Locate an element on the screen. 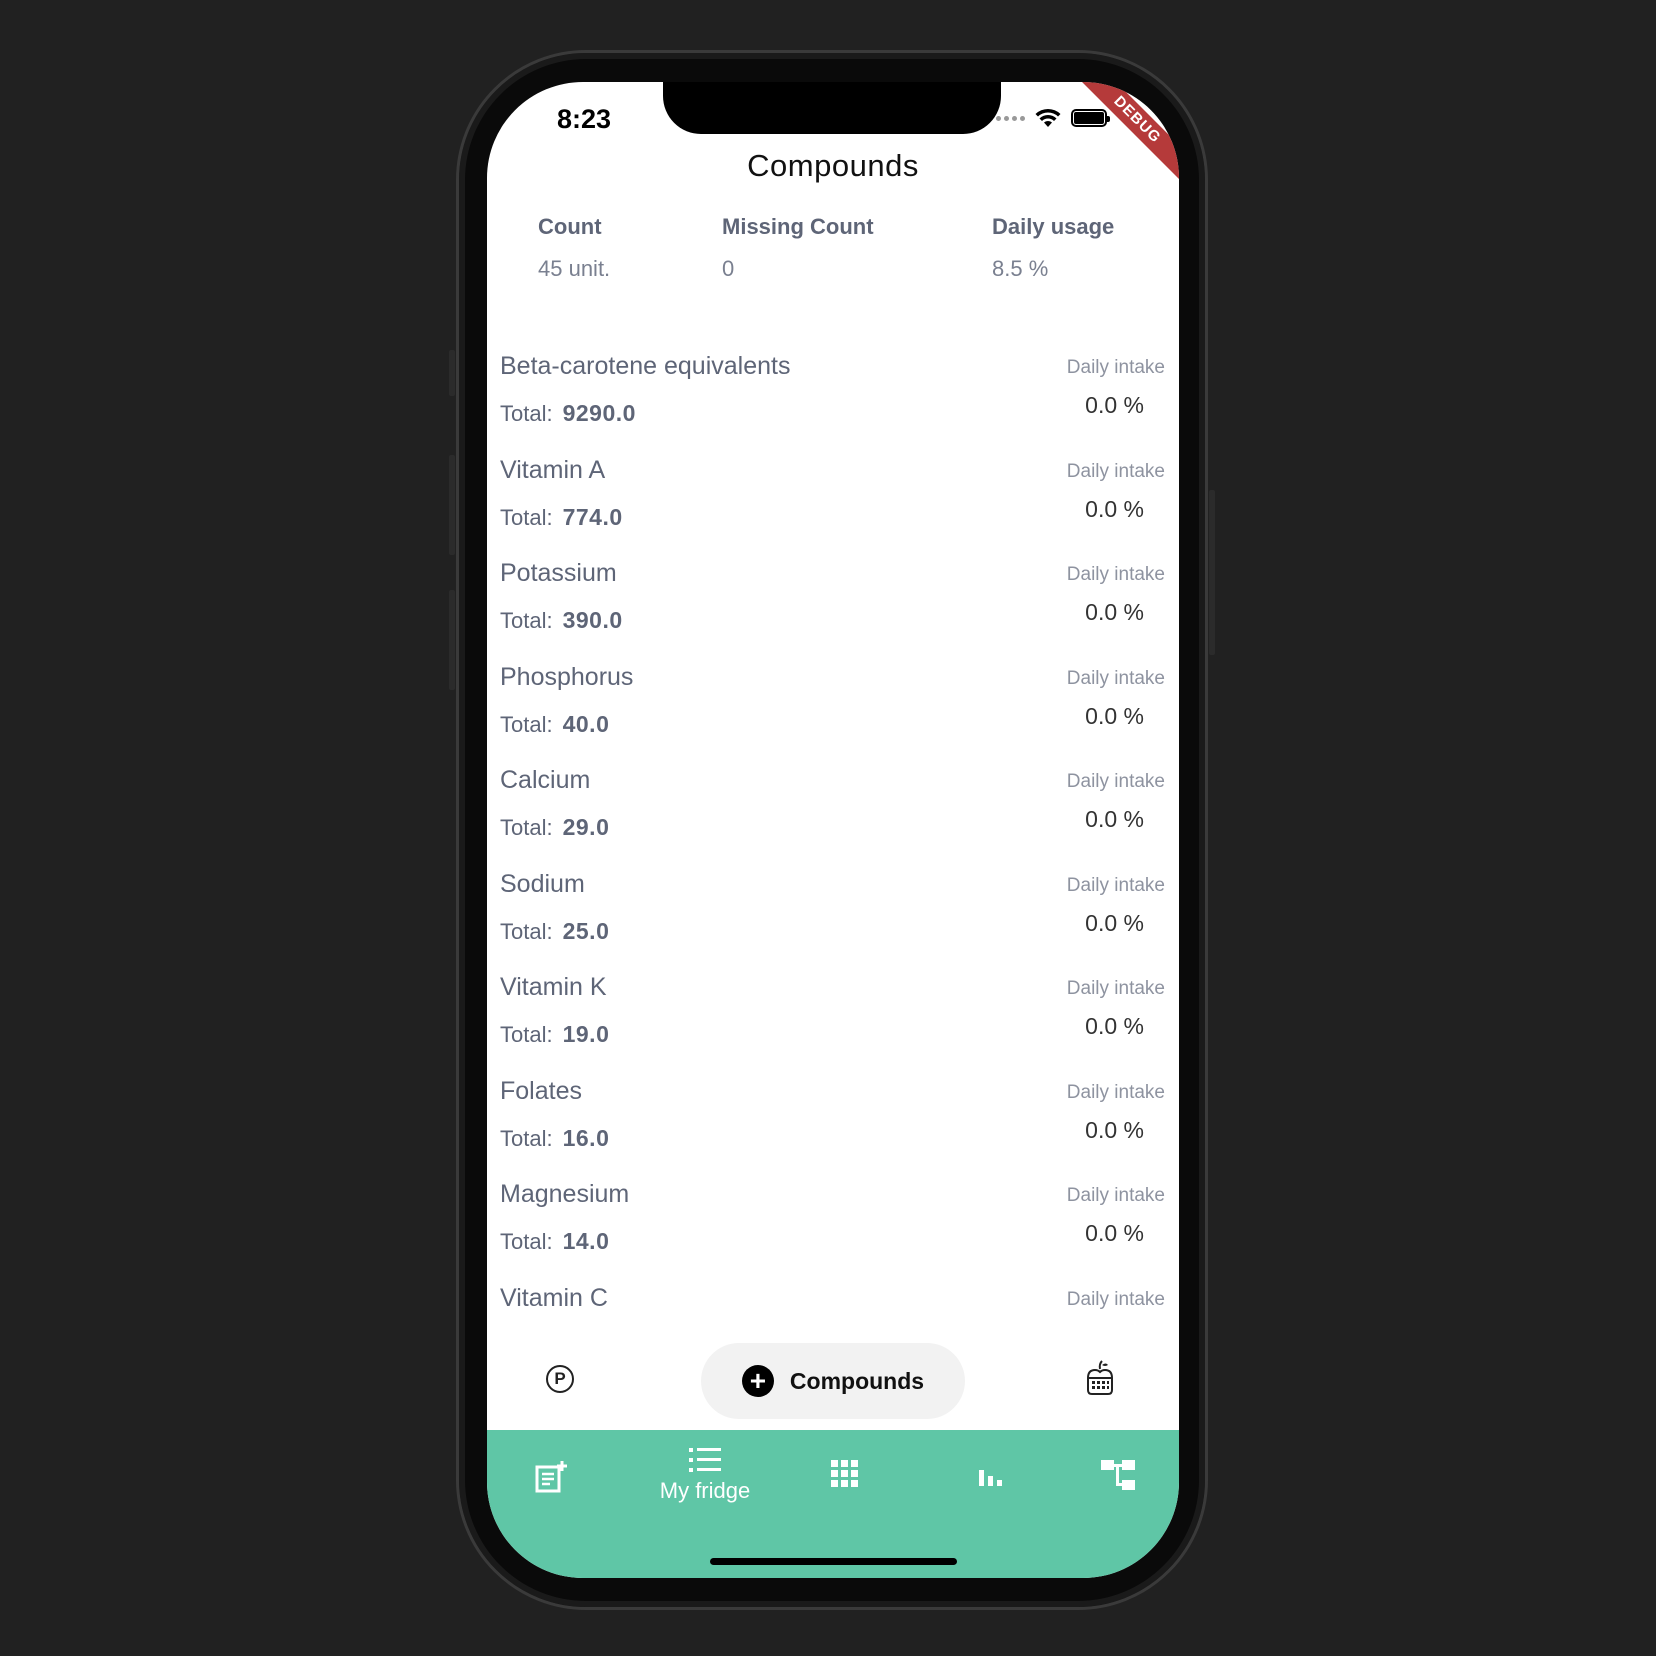 The width and height of the screenshot is (1656, 1656). mute-switch is located at coordinates (452, 373).